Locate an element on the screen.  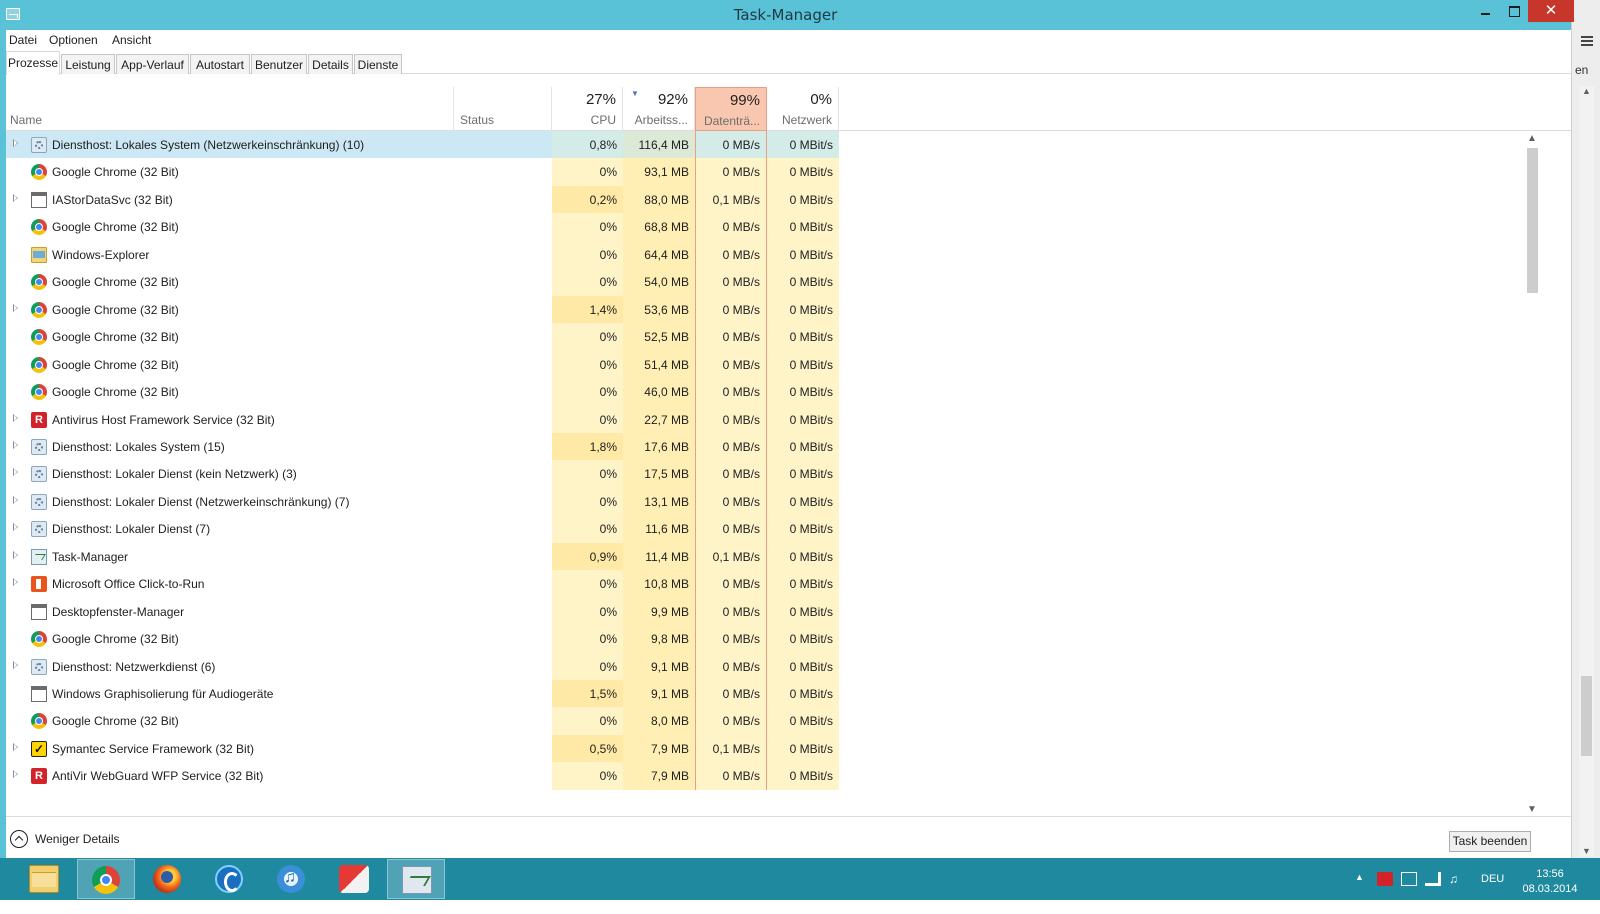
process-name: Windows Graphisolierung für Audiogeräte is located at coordinates (163, 694).